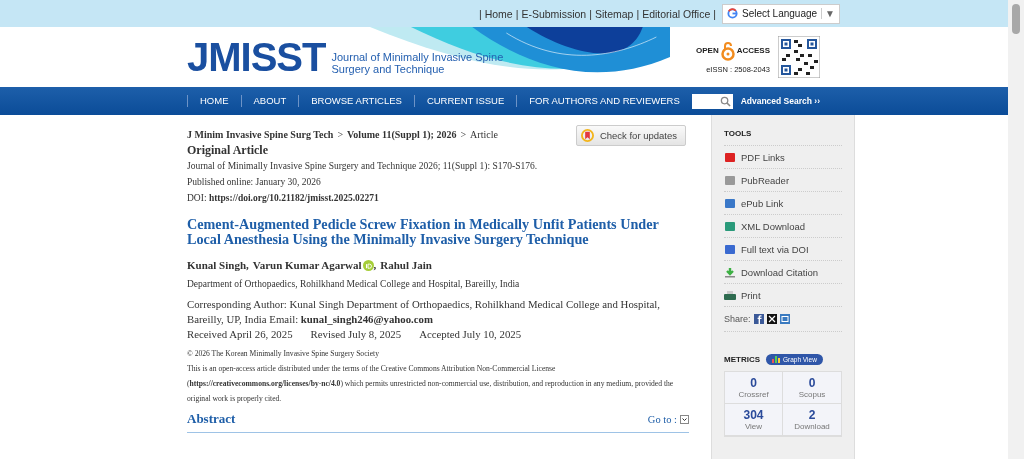  I want to click on metric-label: View, so click(753, 426).